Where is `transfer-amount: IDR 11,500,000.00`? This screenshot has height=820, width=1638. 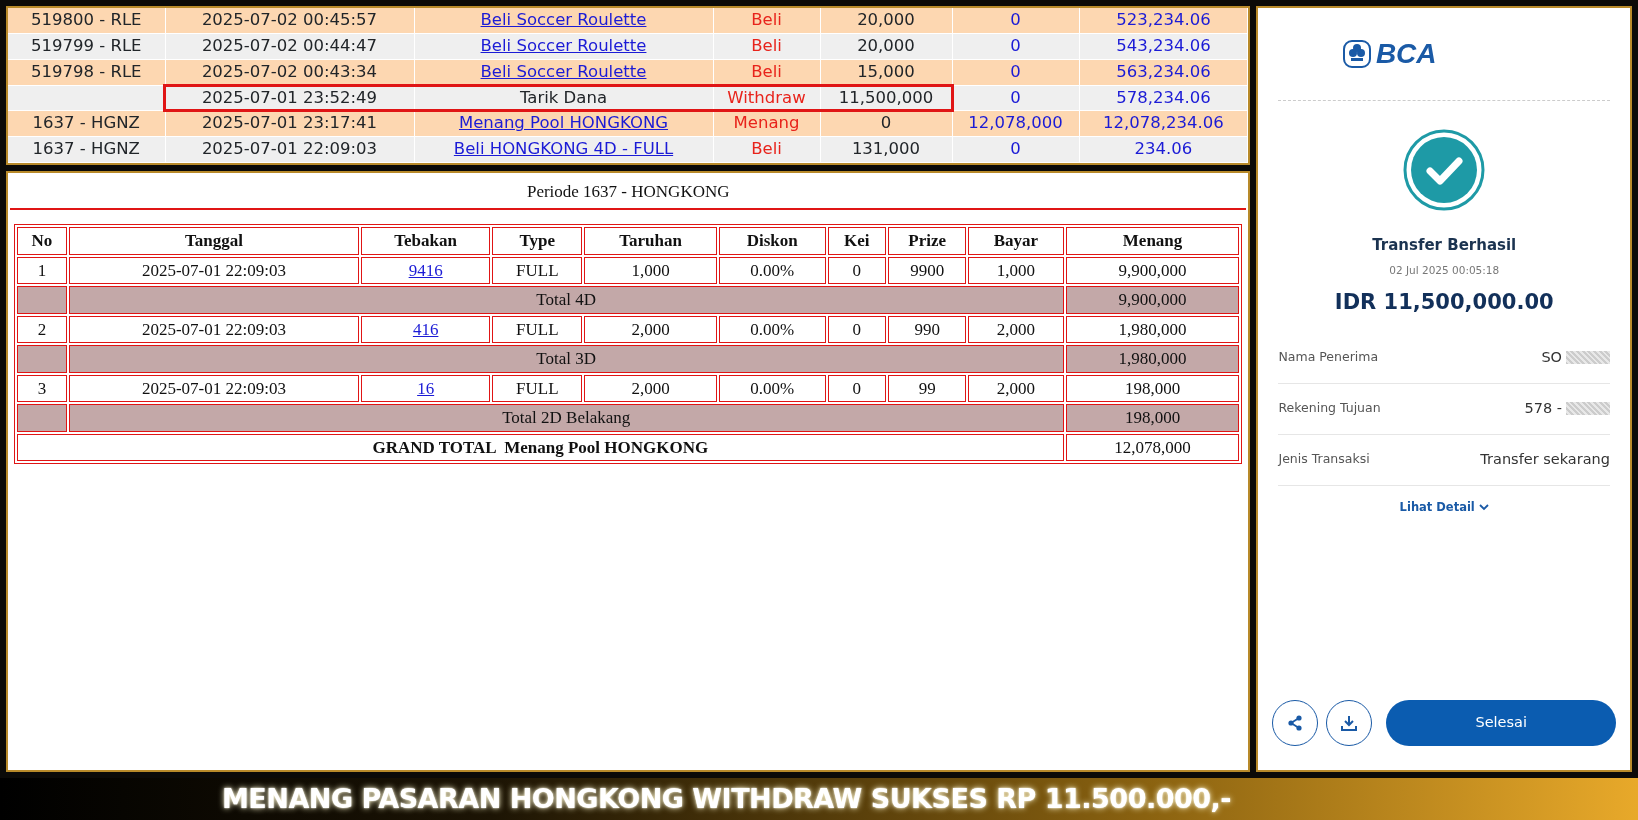
transfer-amount: IDR 11,500,000.00 is located at coordinates (1444, 302).